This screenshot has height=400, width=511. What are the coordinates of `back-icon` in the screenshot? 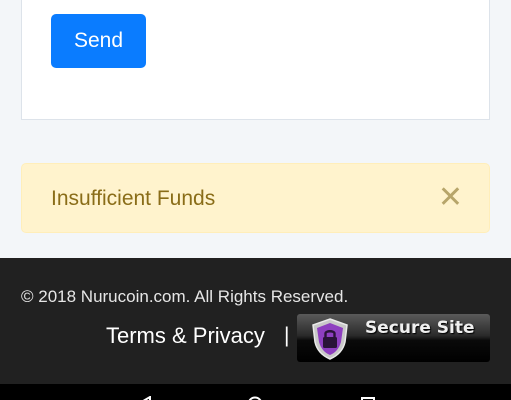 It's located at (144, 398).